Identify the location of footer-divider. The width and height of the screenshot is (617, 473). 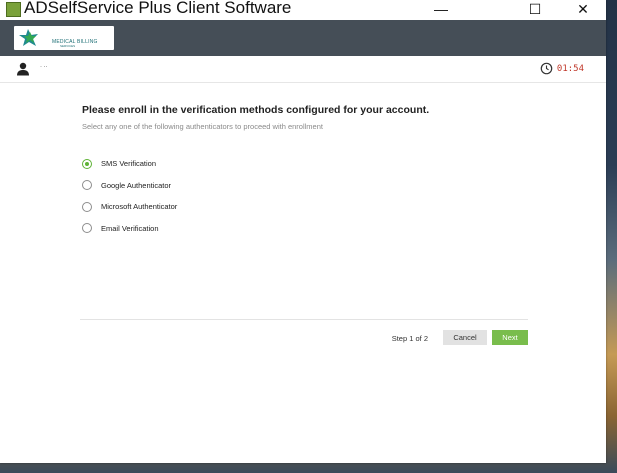
(304, 319).